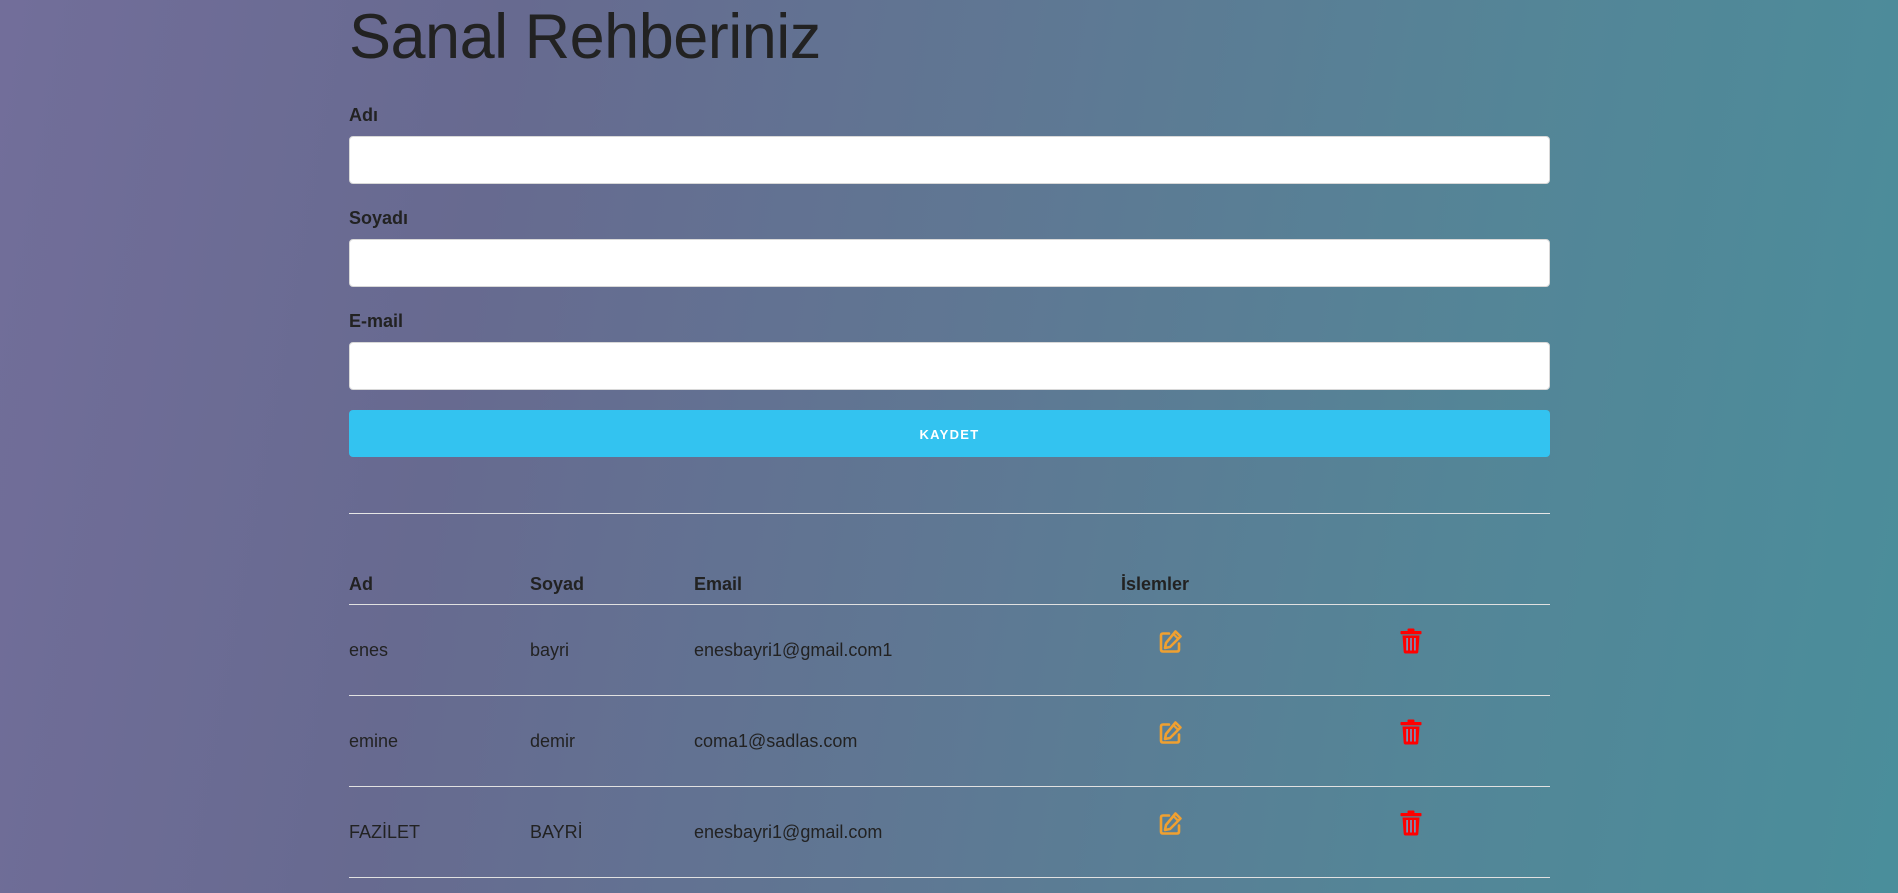 The image size is (1898, 893). I want to click on table-row: emine demir coma1@sadlas.com, so click(949, 741).